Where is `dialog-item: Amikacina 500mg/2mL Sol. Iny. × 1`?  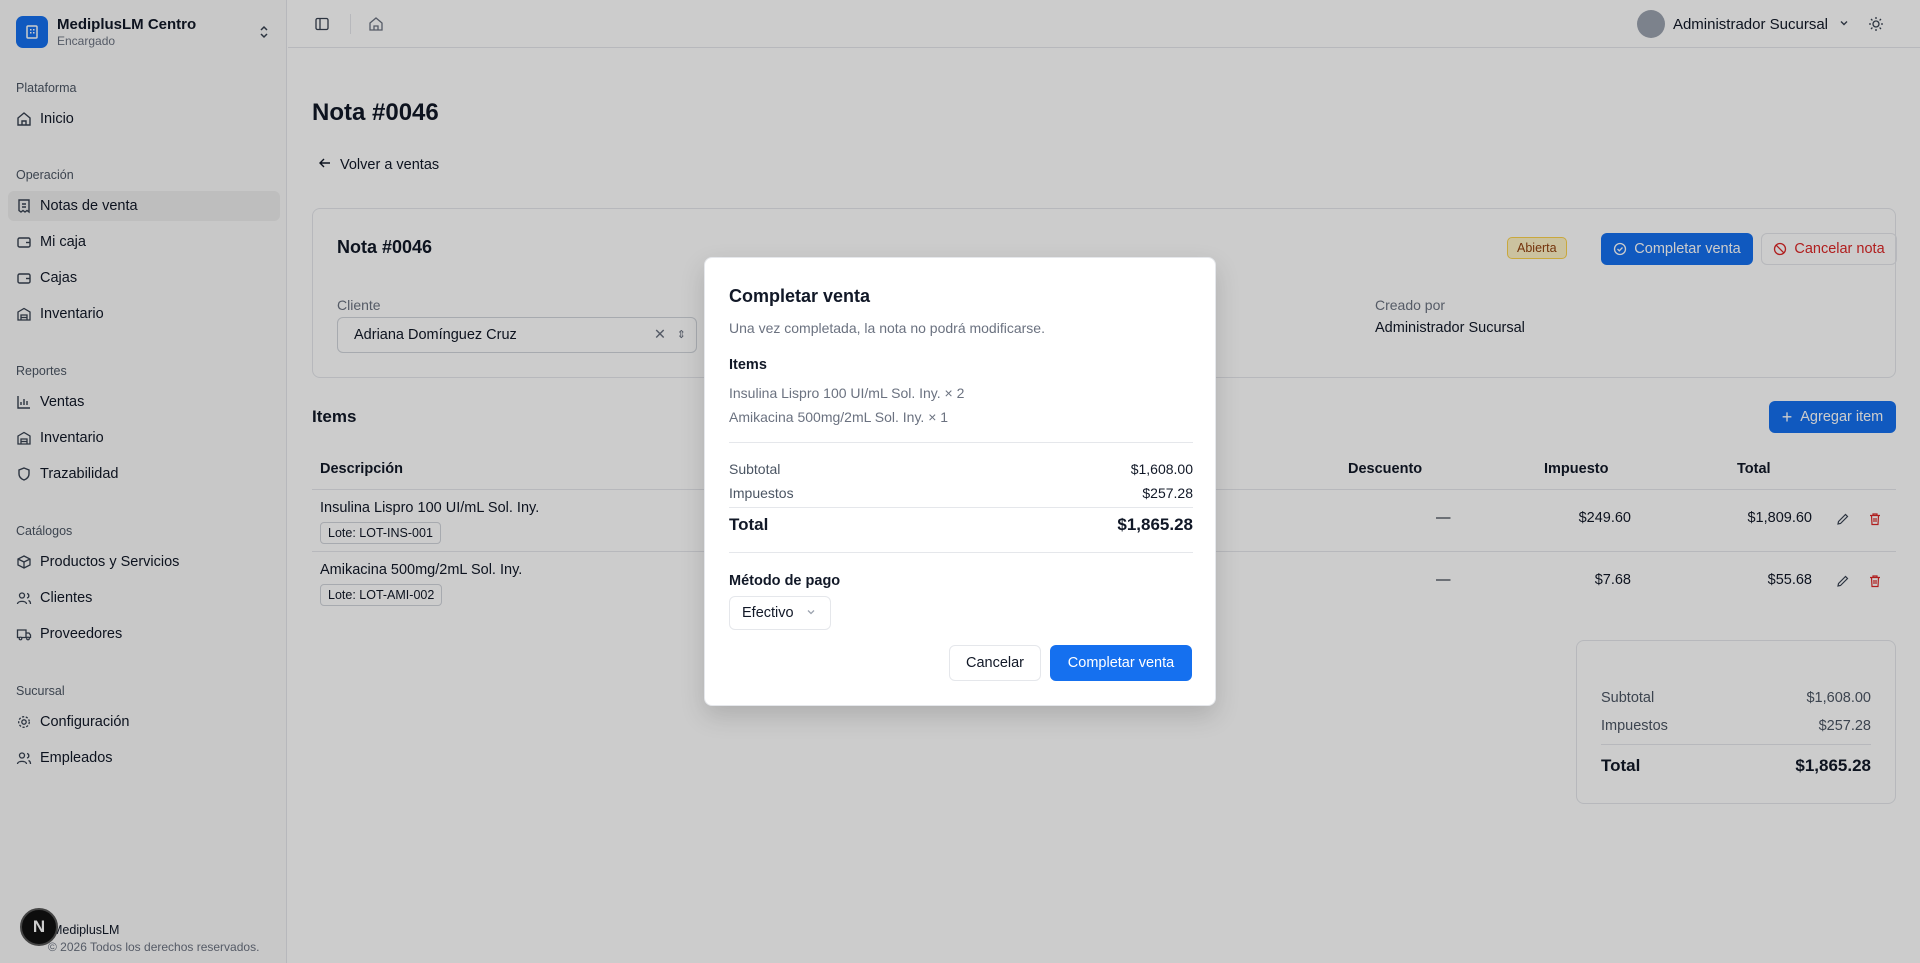
dialog-item: Amikacina 500mg/2mL Sol. Iny. × 1 is located at coordinates (839, 417).